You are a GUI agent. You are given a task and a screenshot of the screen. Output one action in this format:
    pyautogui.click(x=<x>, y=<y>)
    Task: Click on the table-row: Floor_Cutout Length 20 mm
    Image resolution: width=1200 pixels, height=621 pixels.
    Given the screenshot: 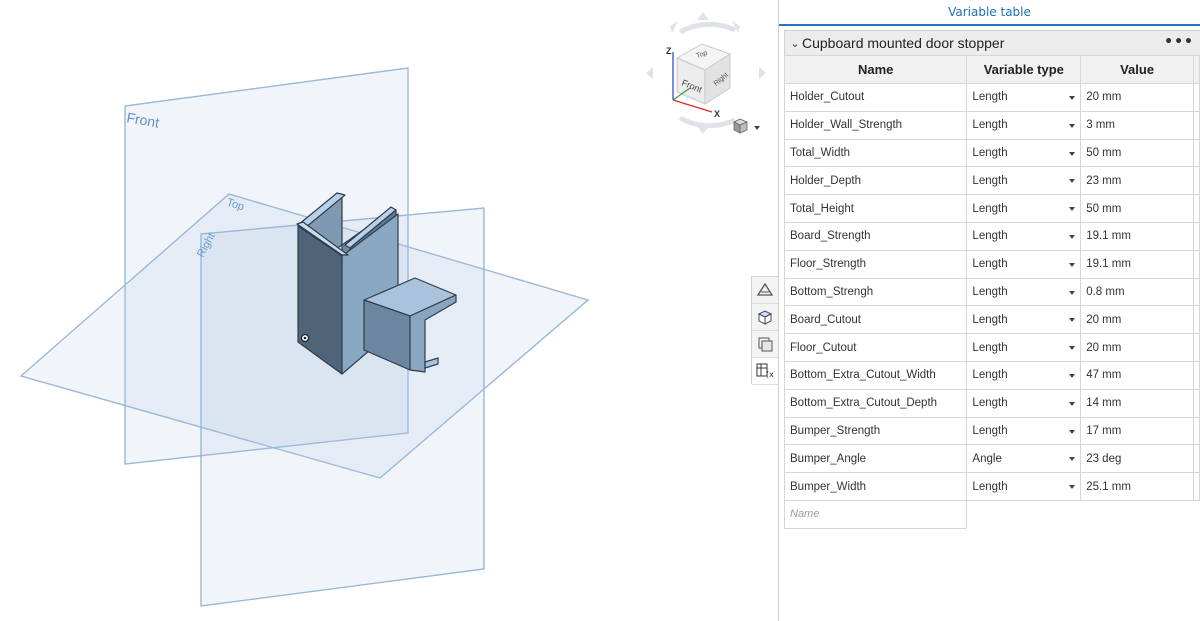 What is the action you would take?
    pyautogui.click(x=991, y=347)
    